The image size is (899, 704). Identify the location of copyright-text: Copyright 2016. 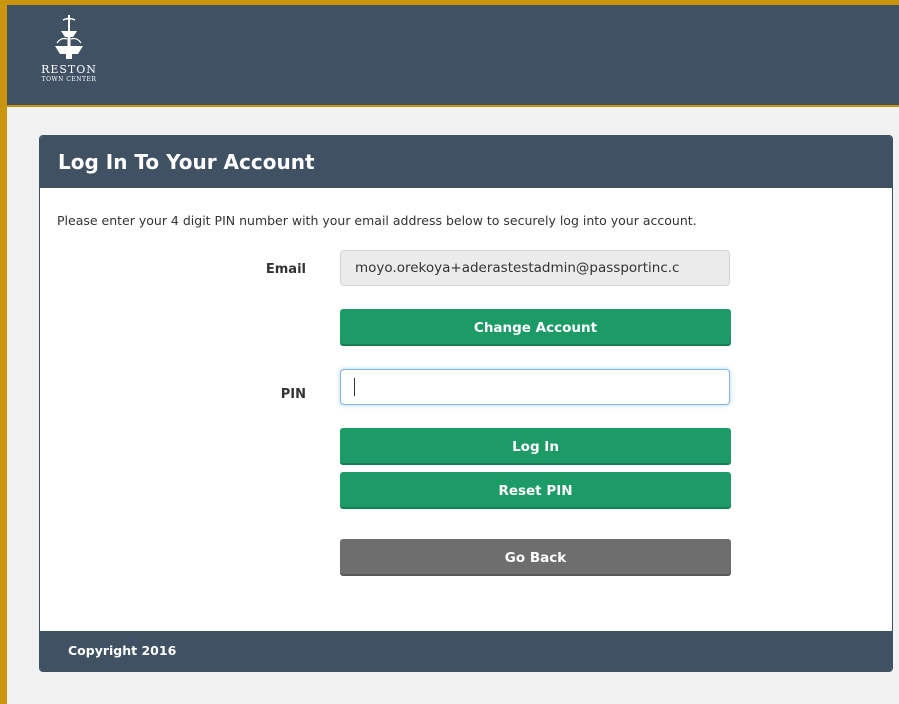
(122, 650).